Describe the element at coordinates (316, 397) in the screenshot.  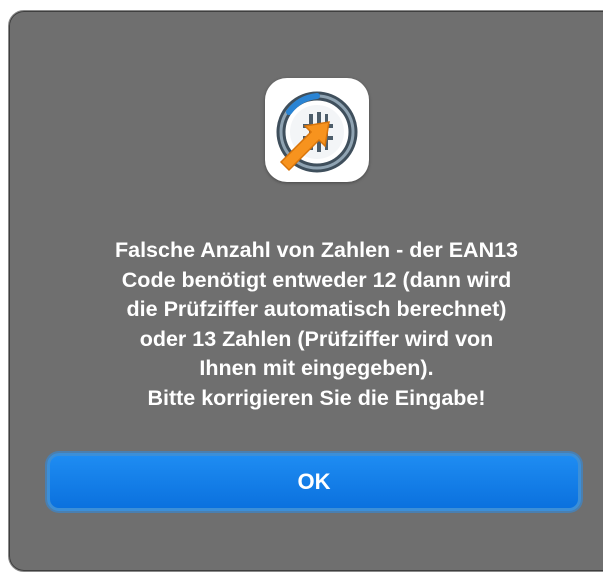
I see `message-line: Bitte korrigieren Sie die Eingabe!` at that location.